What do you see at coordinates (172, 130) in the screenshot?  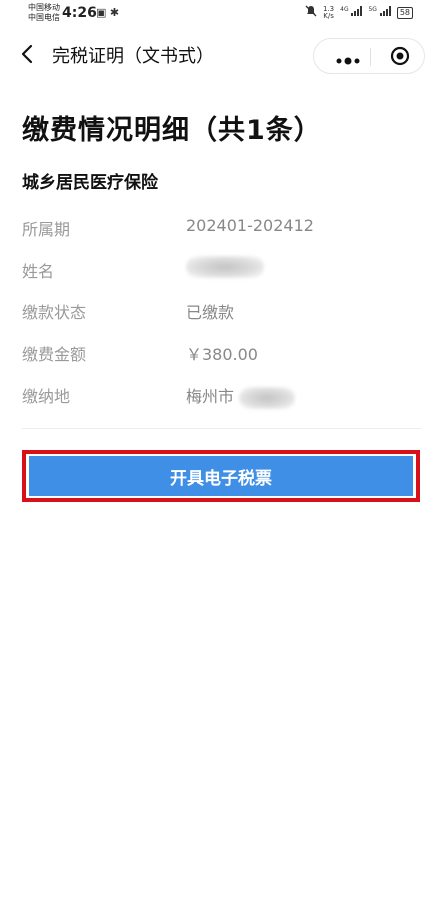 I see `detail-heading: 缴费情况明细（共1条）` at bounding box center [172, 130].